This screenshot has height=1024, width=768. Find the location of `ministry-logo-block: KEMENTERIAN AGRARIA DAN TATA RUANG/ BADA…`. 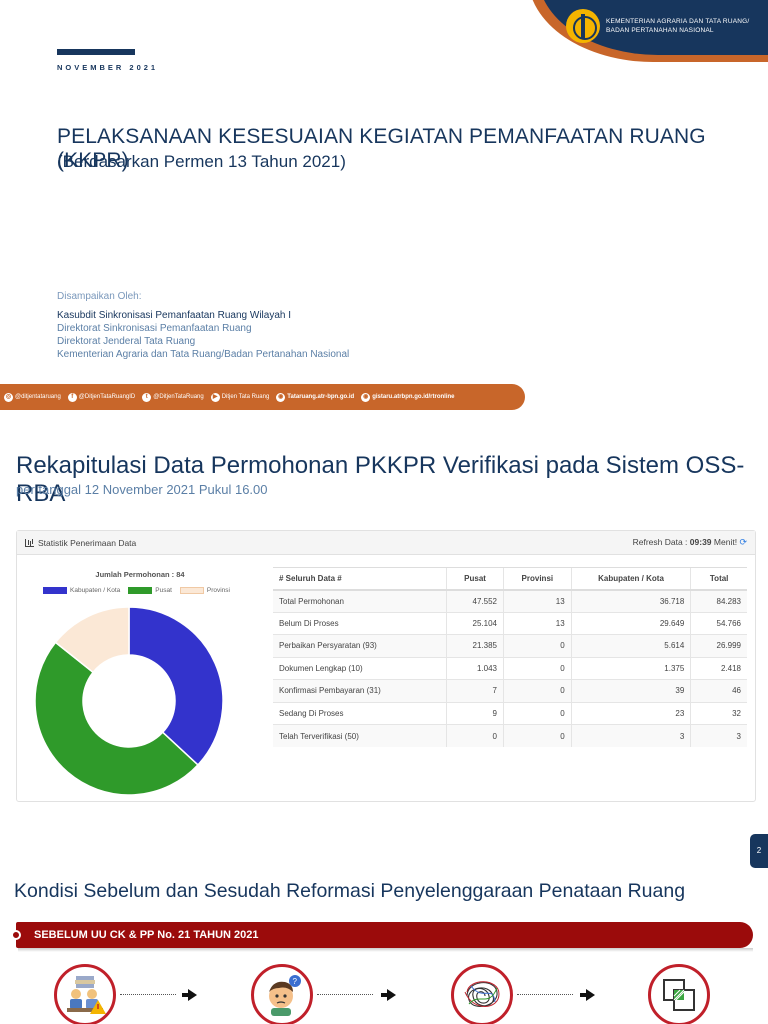

ministry-logo-block: KEMENTERIAN AGRARIA DAN TATA RUANG/ BADA… is located at coordinates (653, 26).